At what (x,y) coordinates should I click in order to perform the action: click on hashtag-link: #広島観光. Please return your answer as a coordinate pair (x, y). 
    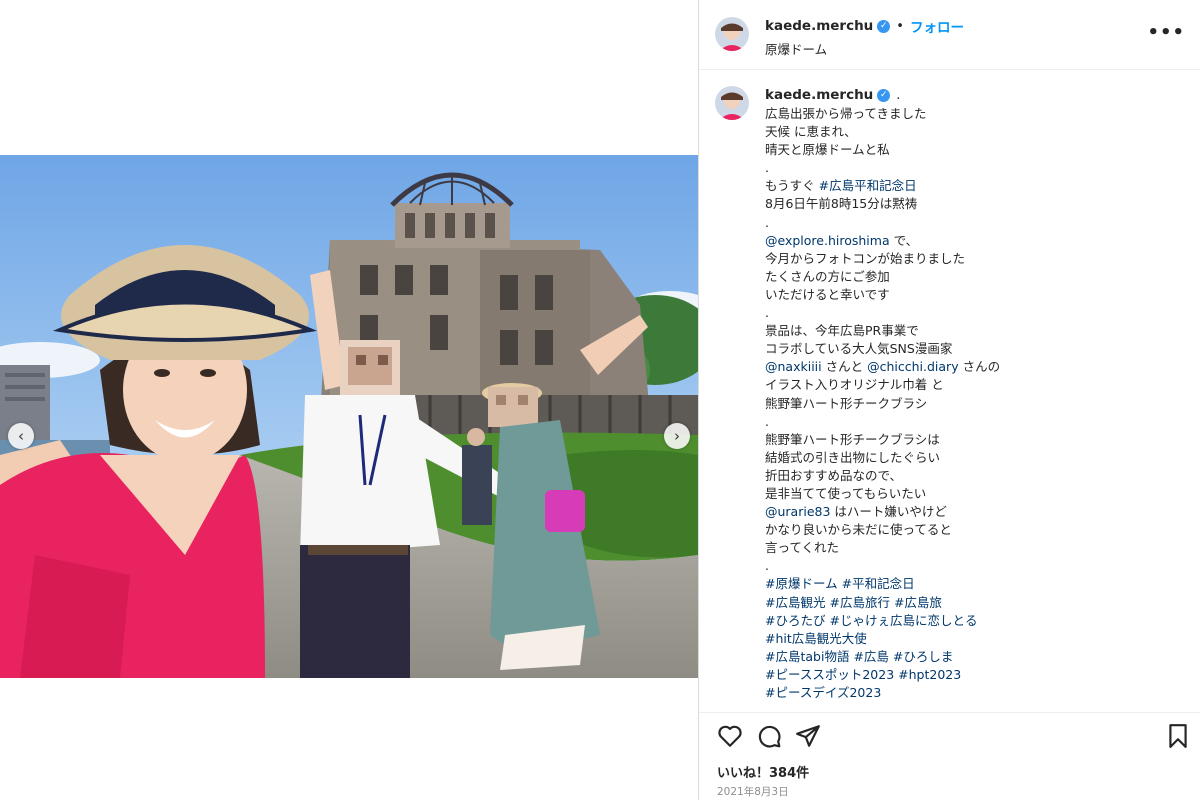
    Looking at the image, I should click on (795, 602).